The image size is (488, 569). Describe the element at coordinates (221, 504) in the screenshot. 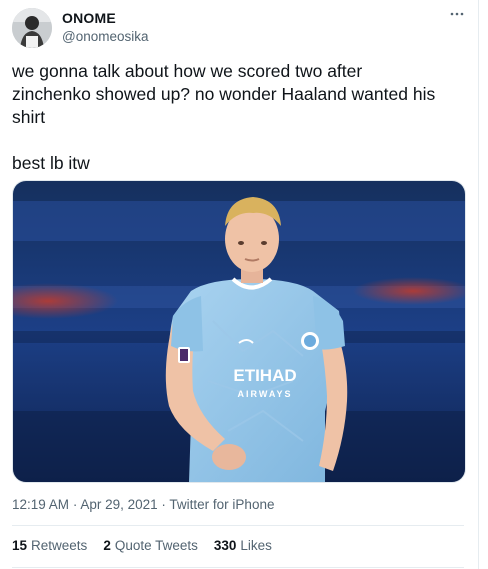

I see `tweet-source: Twitter for iPhone` at that location.